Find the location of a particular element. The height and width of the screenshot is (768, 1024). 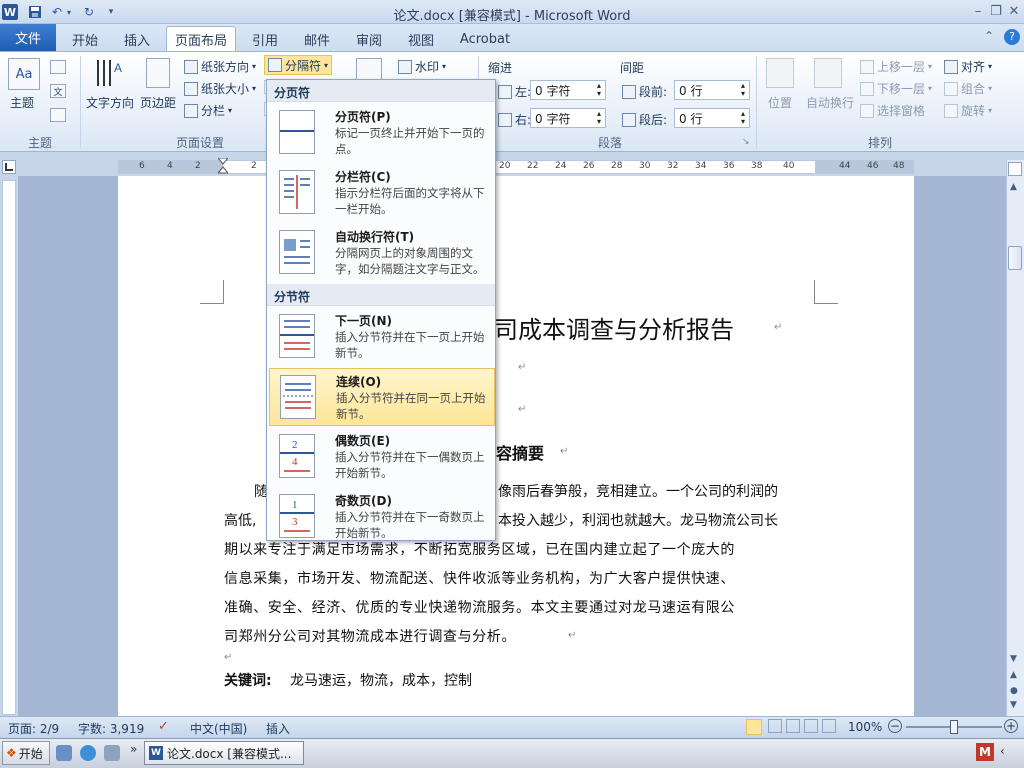

svg-text: 1 is located at coordinates (295, 505).